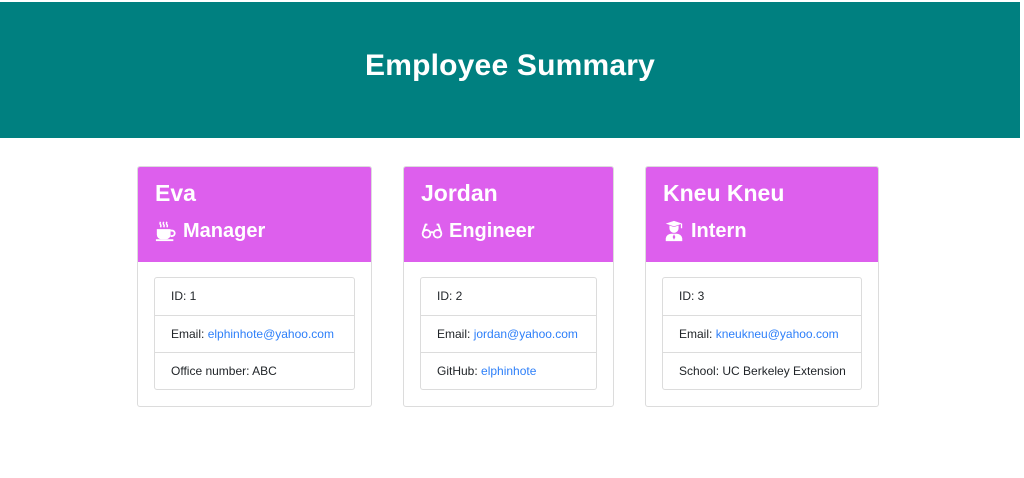  I want to click on graduate-icon, so click(674, 231).